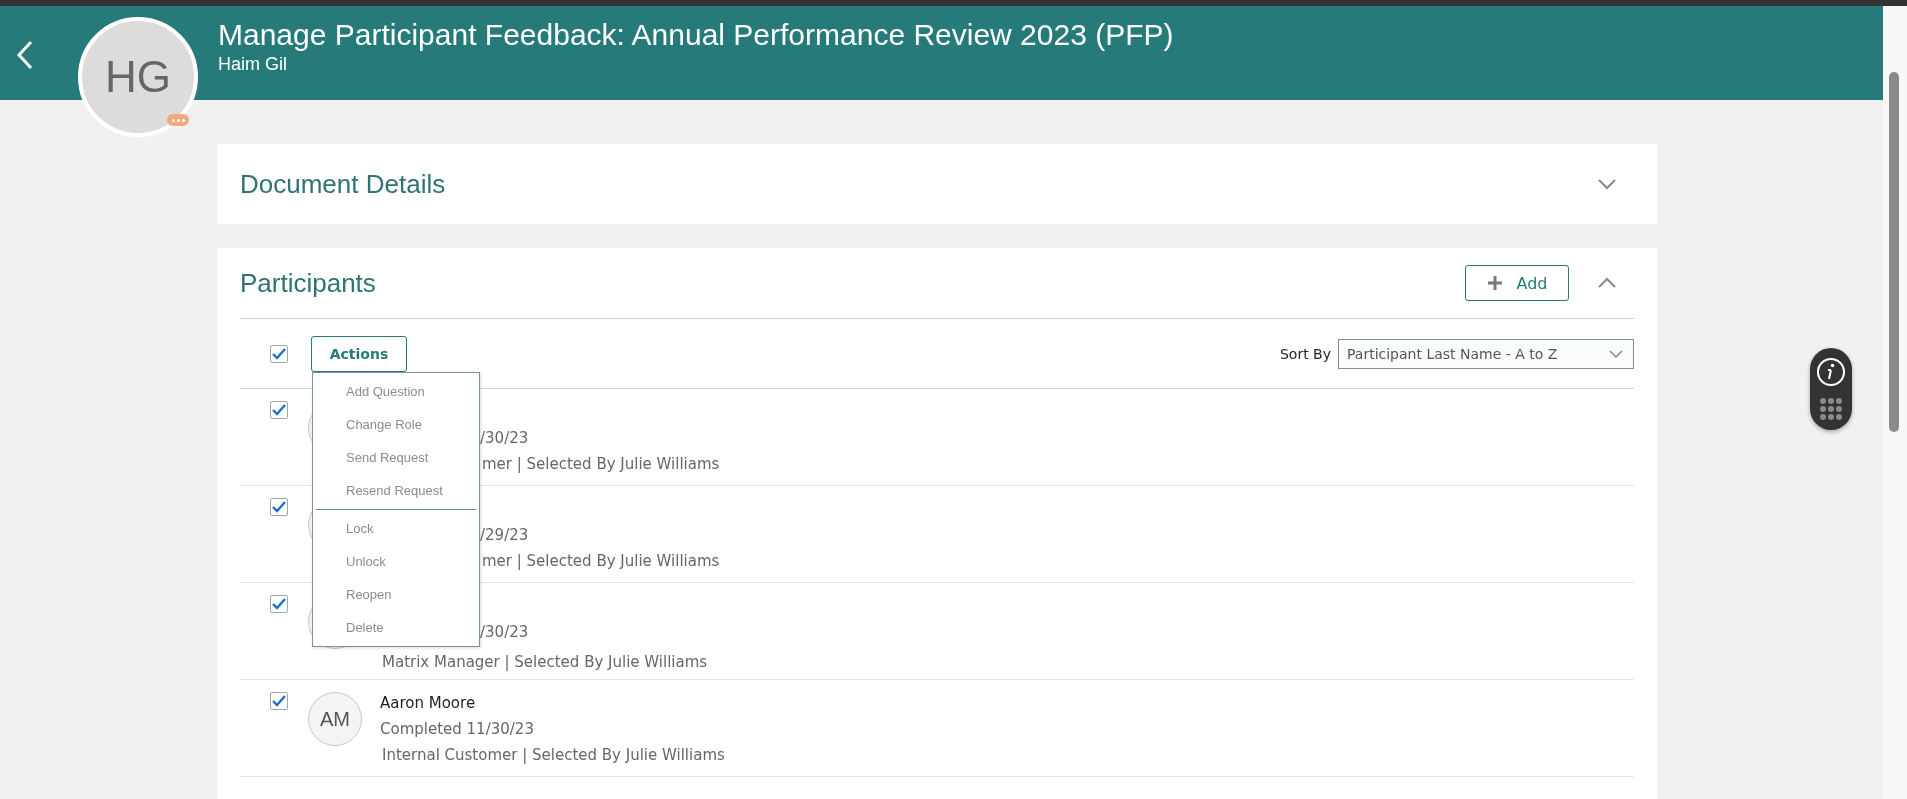  What do you see at coordinates (1486, 353) in the screenshot?
I see `sort-dropdown: Participant Last Name - A to Z` at bounding box center [1486, 353].